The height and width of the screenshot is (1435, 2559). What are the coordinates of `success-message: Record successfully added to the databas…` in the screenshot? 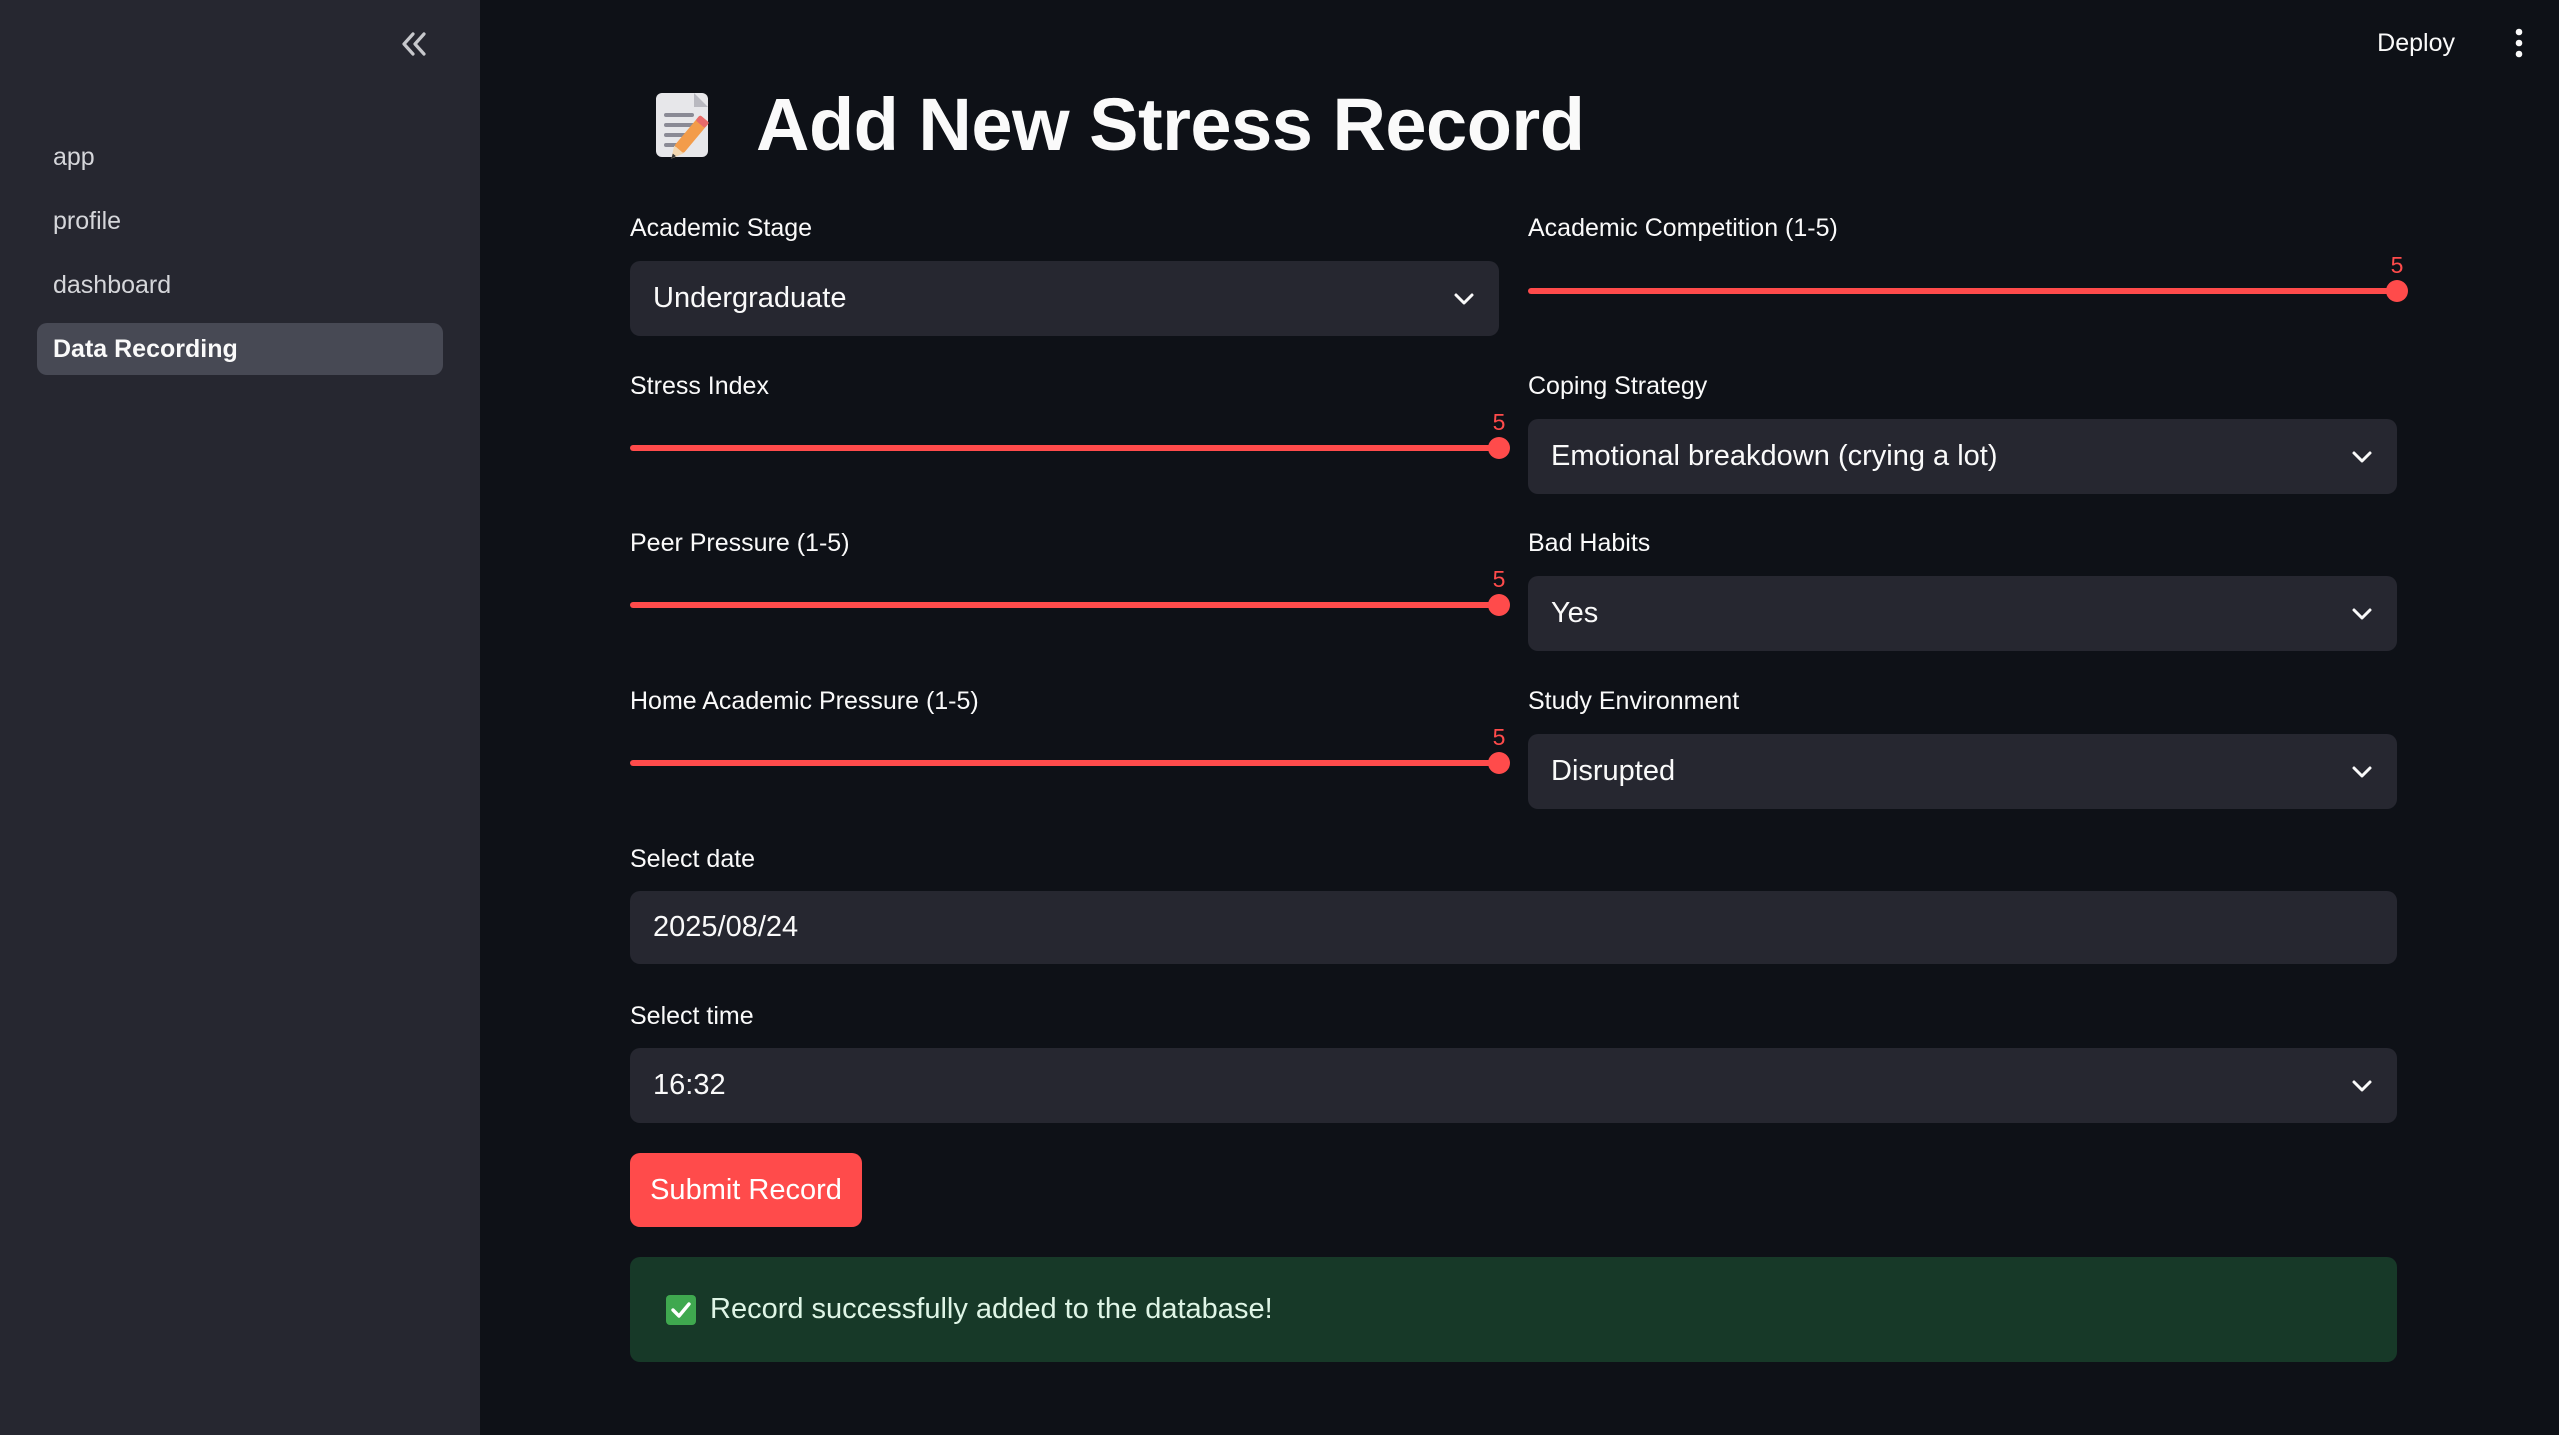 It's located at (991, 1309).